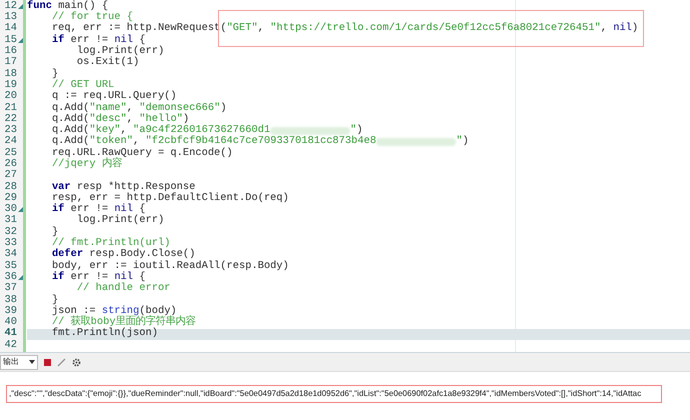 This screenshot has height=420, width=690. What do you see at coordinates (325, 394) in the screenshot?
I see `output-text: ,"desc":"","descData":{"emoji":{}},"dueReminder":null,"idBoard":"5e0e0497d5a2d18e1d0952d6","idList":"5e0e0690f02afc1a8e9329f4","idMembersVoted":[],"idShort":14,"idAttac` at bounding box center [325, 394].